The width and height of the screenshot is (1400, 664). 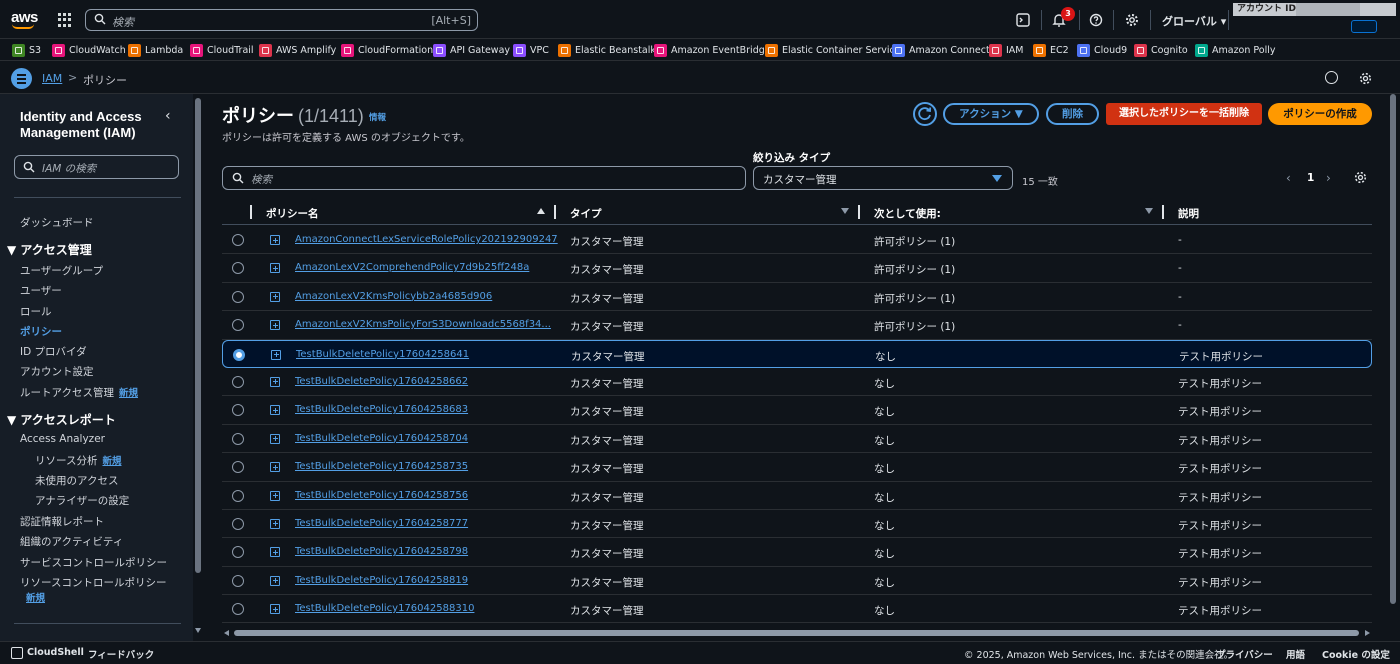 I want to click on column-header-type: タイプ, so click(x=586, y=213).